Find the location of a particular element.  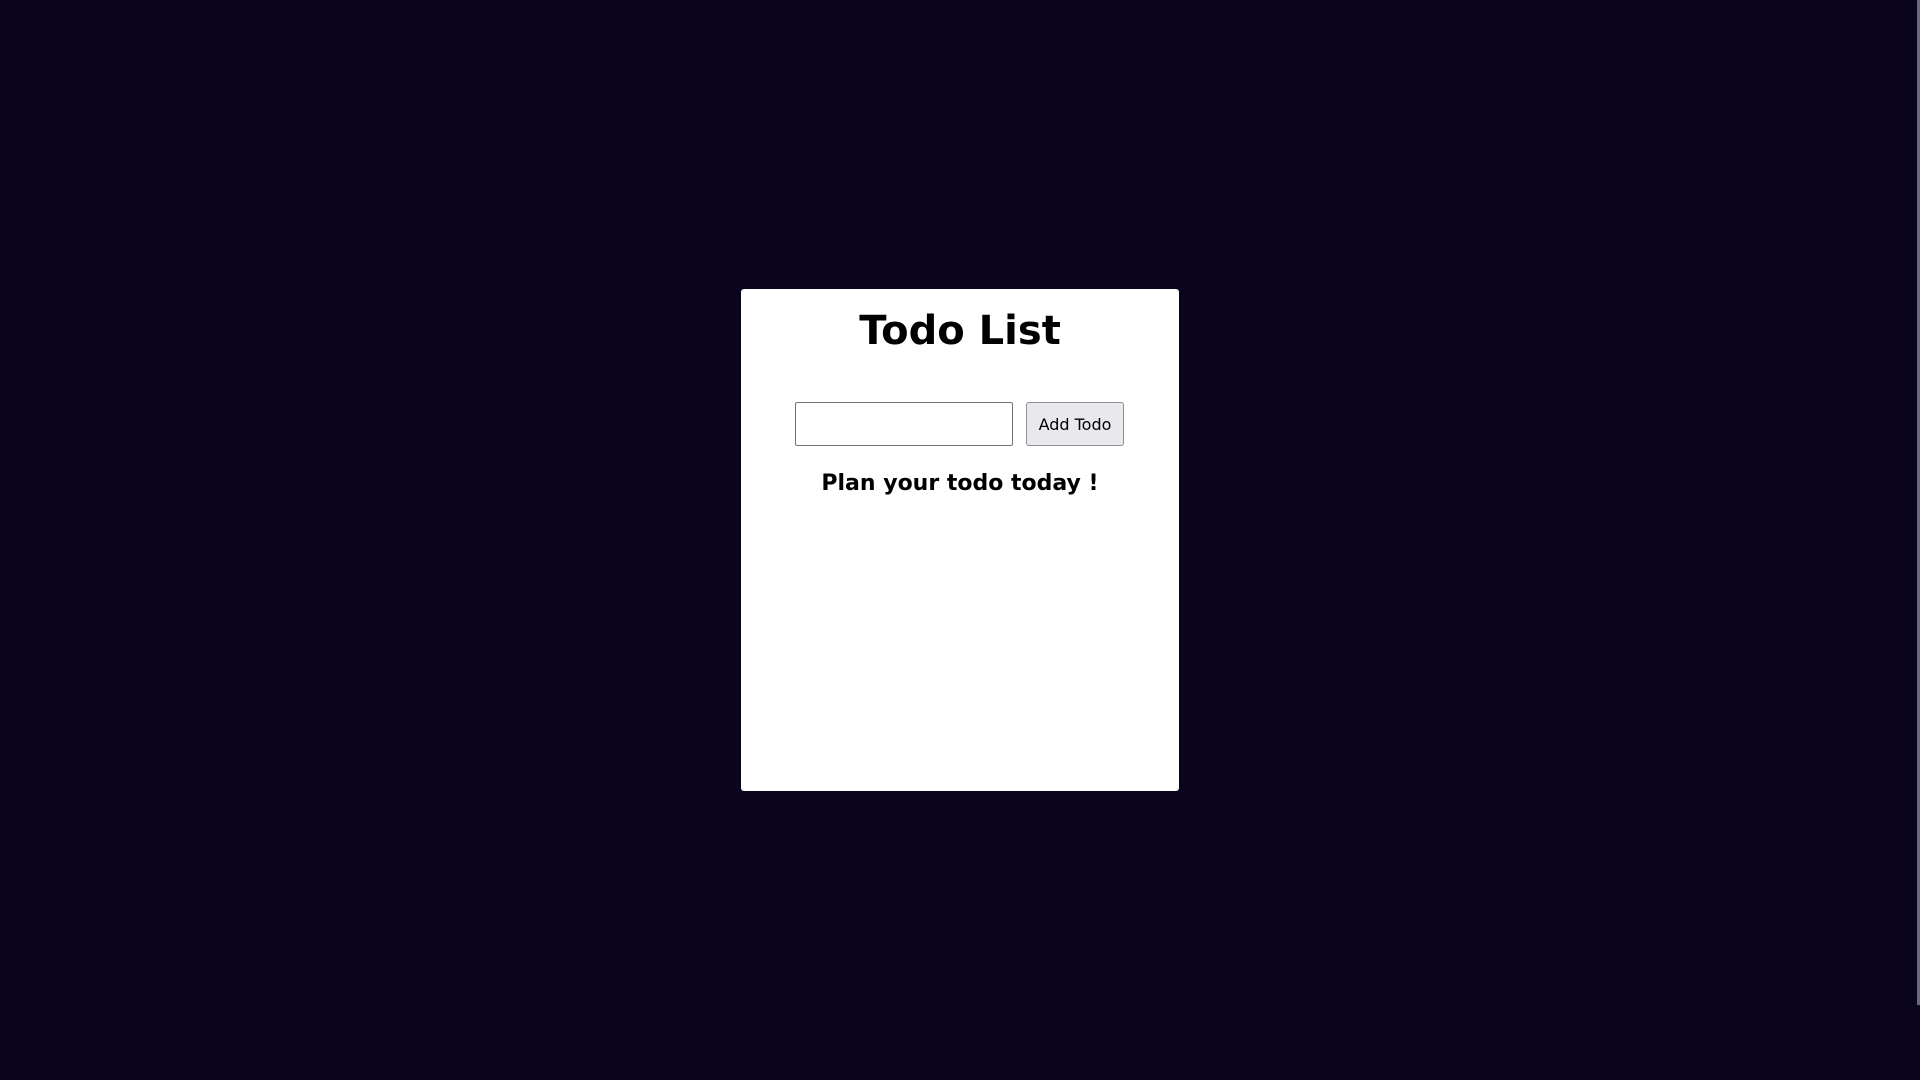

add-todo-button: Add Todo is located at coordinates (1075, 424).